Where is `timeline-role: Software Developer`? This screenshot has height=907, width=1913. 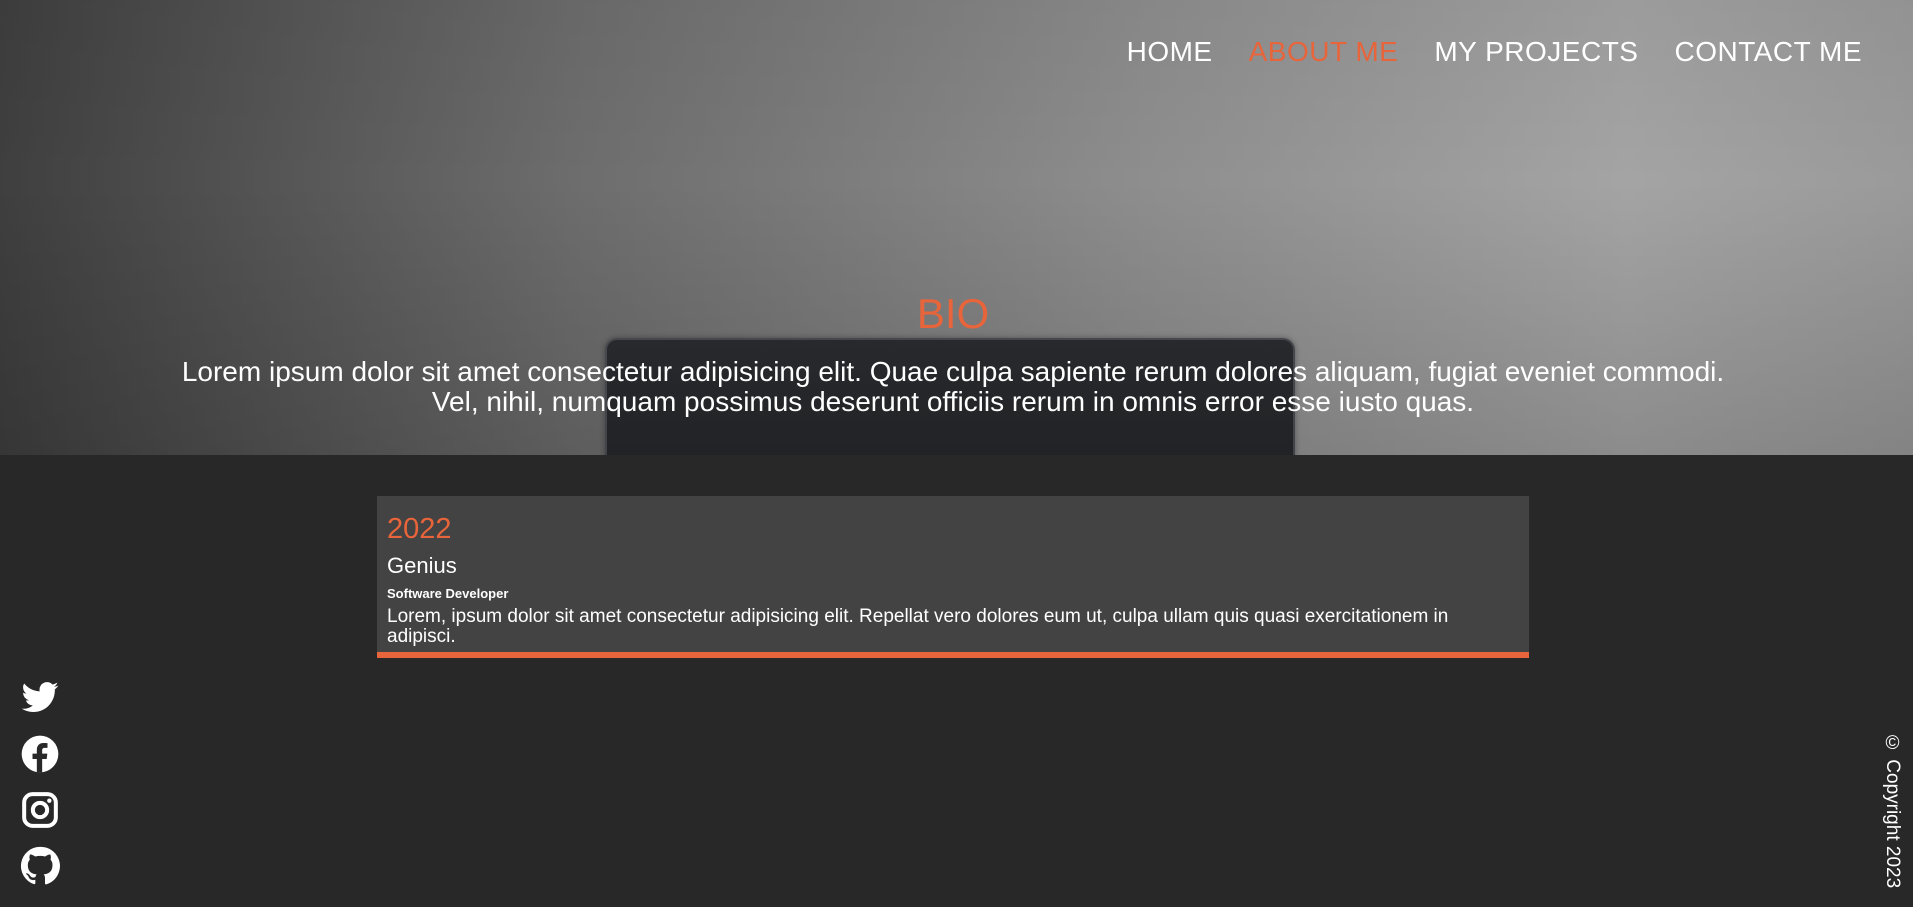 timeline-role: Software Developer is located at coordinates (448, 593).